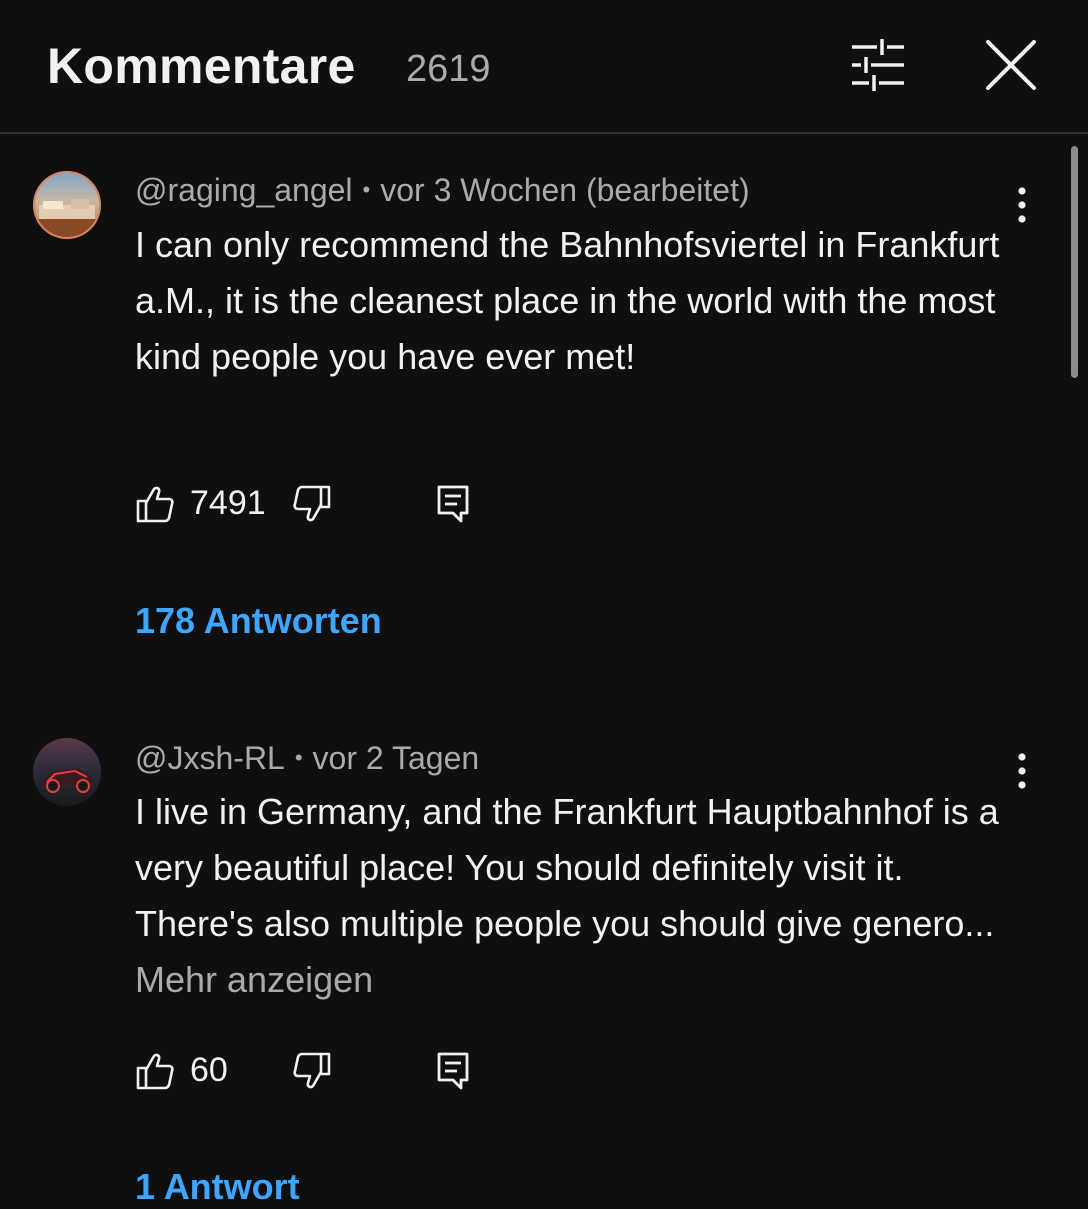 This screenshot has width=1088, height=1209. What do you see at coordinates (544, 67) in the screenshot?
I see `comments-header: Kommentare 2619` at bounding box center [544, 67].